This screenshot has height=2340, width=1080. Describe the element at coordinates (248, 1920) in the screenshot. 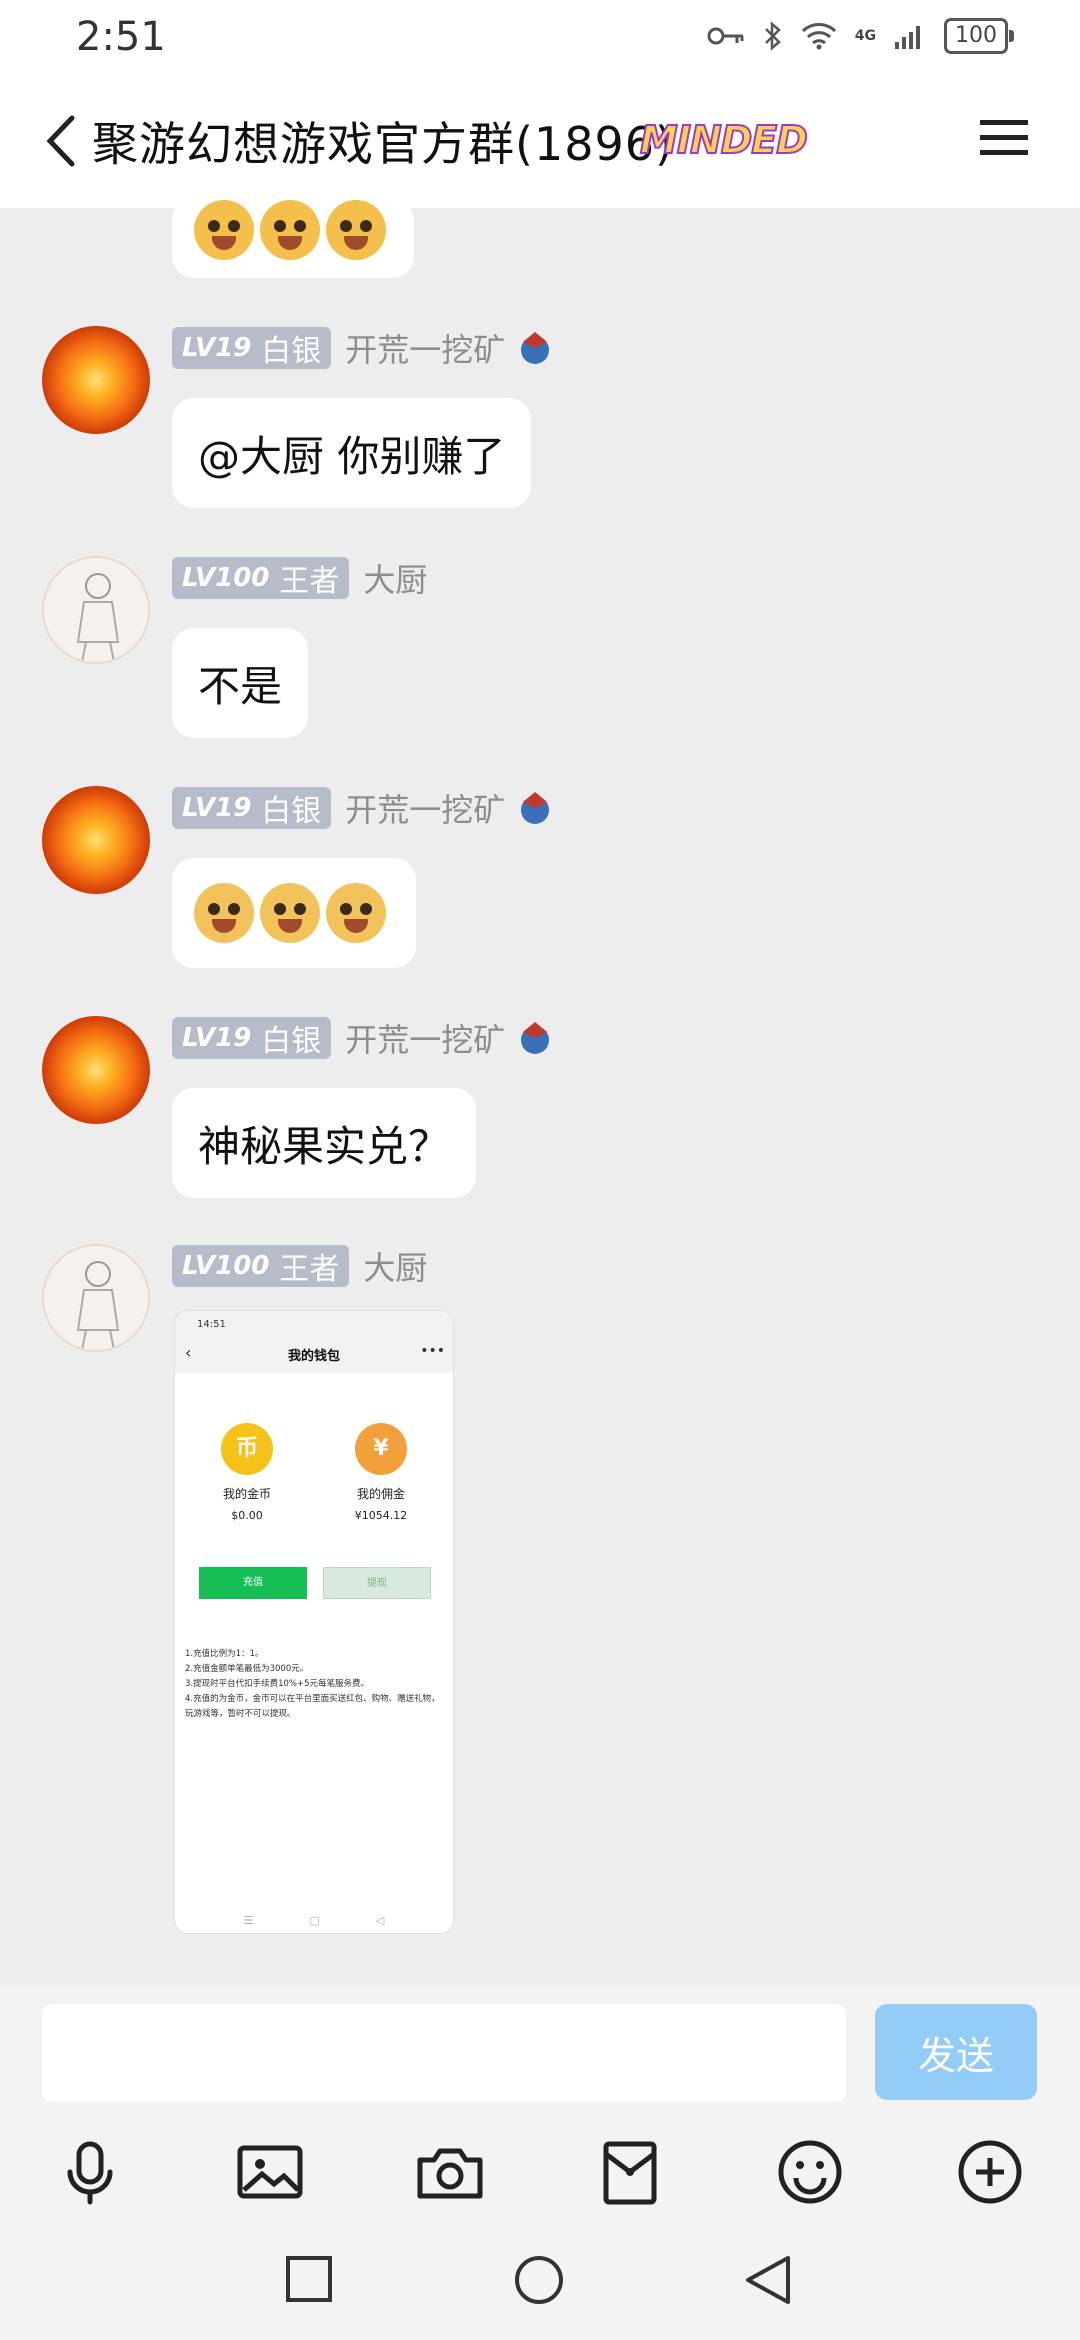

I see `thumb-menu-icon: ☰` at that location.